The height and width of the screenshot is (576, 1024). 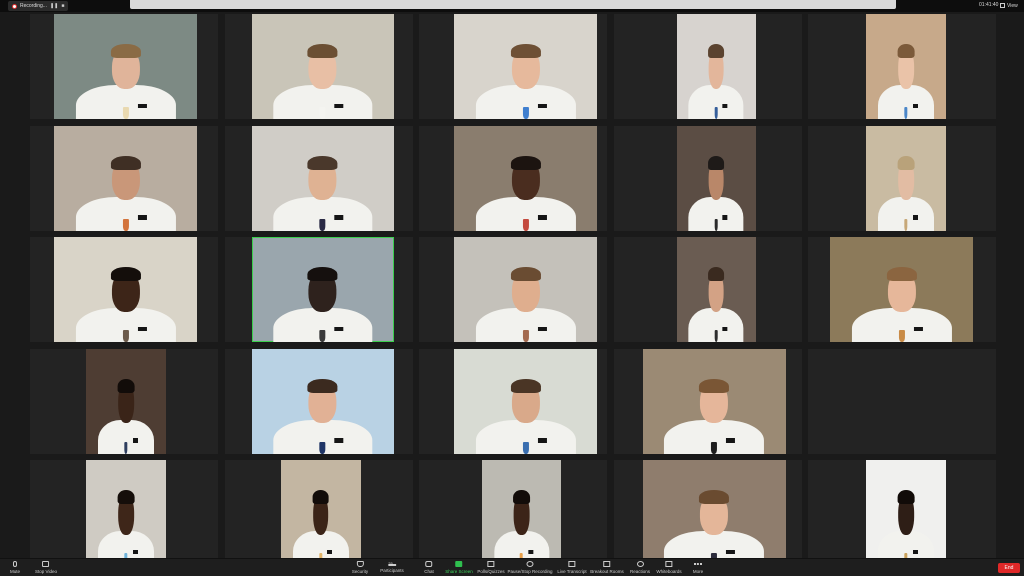 I want to click on stop-video-button: Stop Video, so click(x=46, y=567).